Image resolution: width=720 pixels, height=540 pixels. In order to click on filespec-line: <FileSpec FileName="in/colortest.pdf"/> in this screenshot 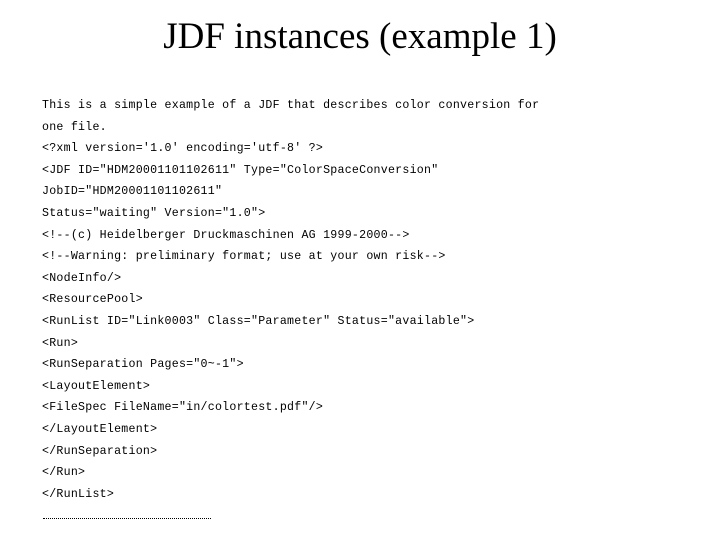, I will do `click(183, 408)`.